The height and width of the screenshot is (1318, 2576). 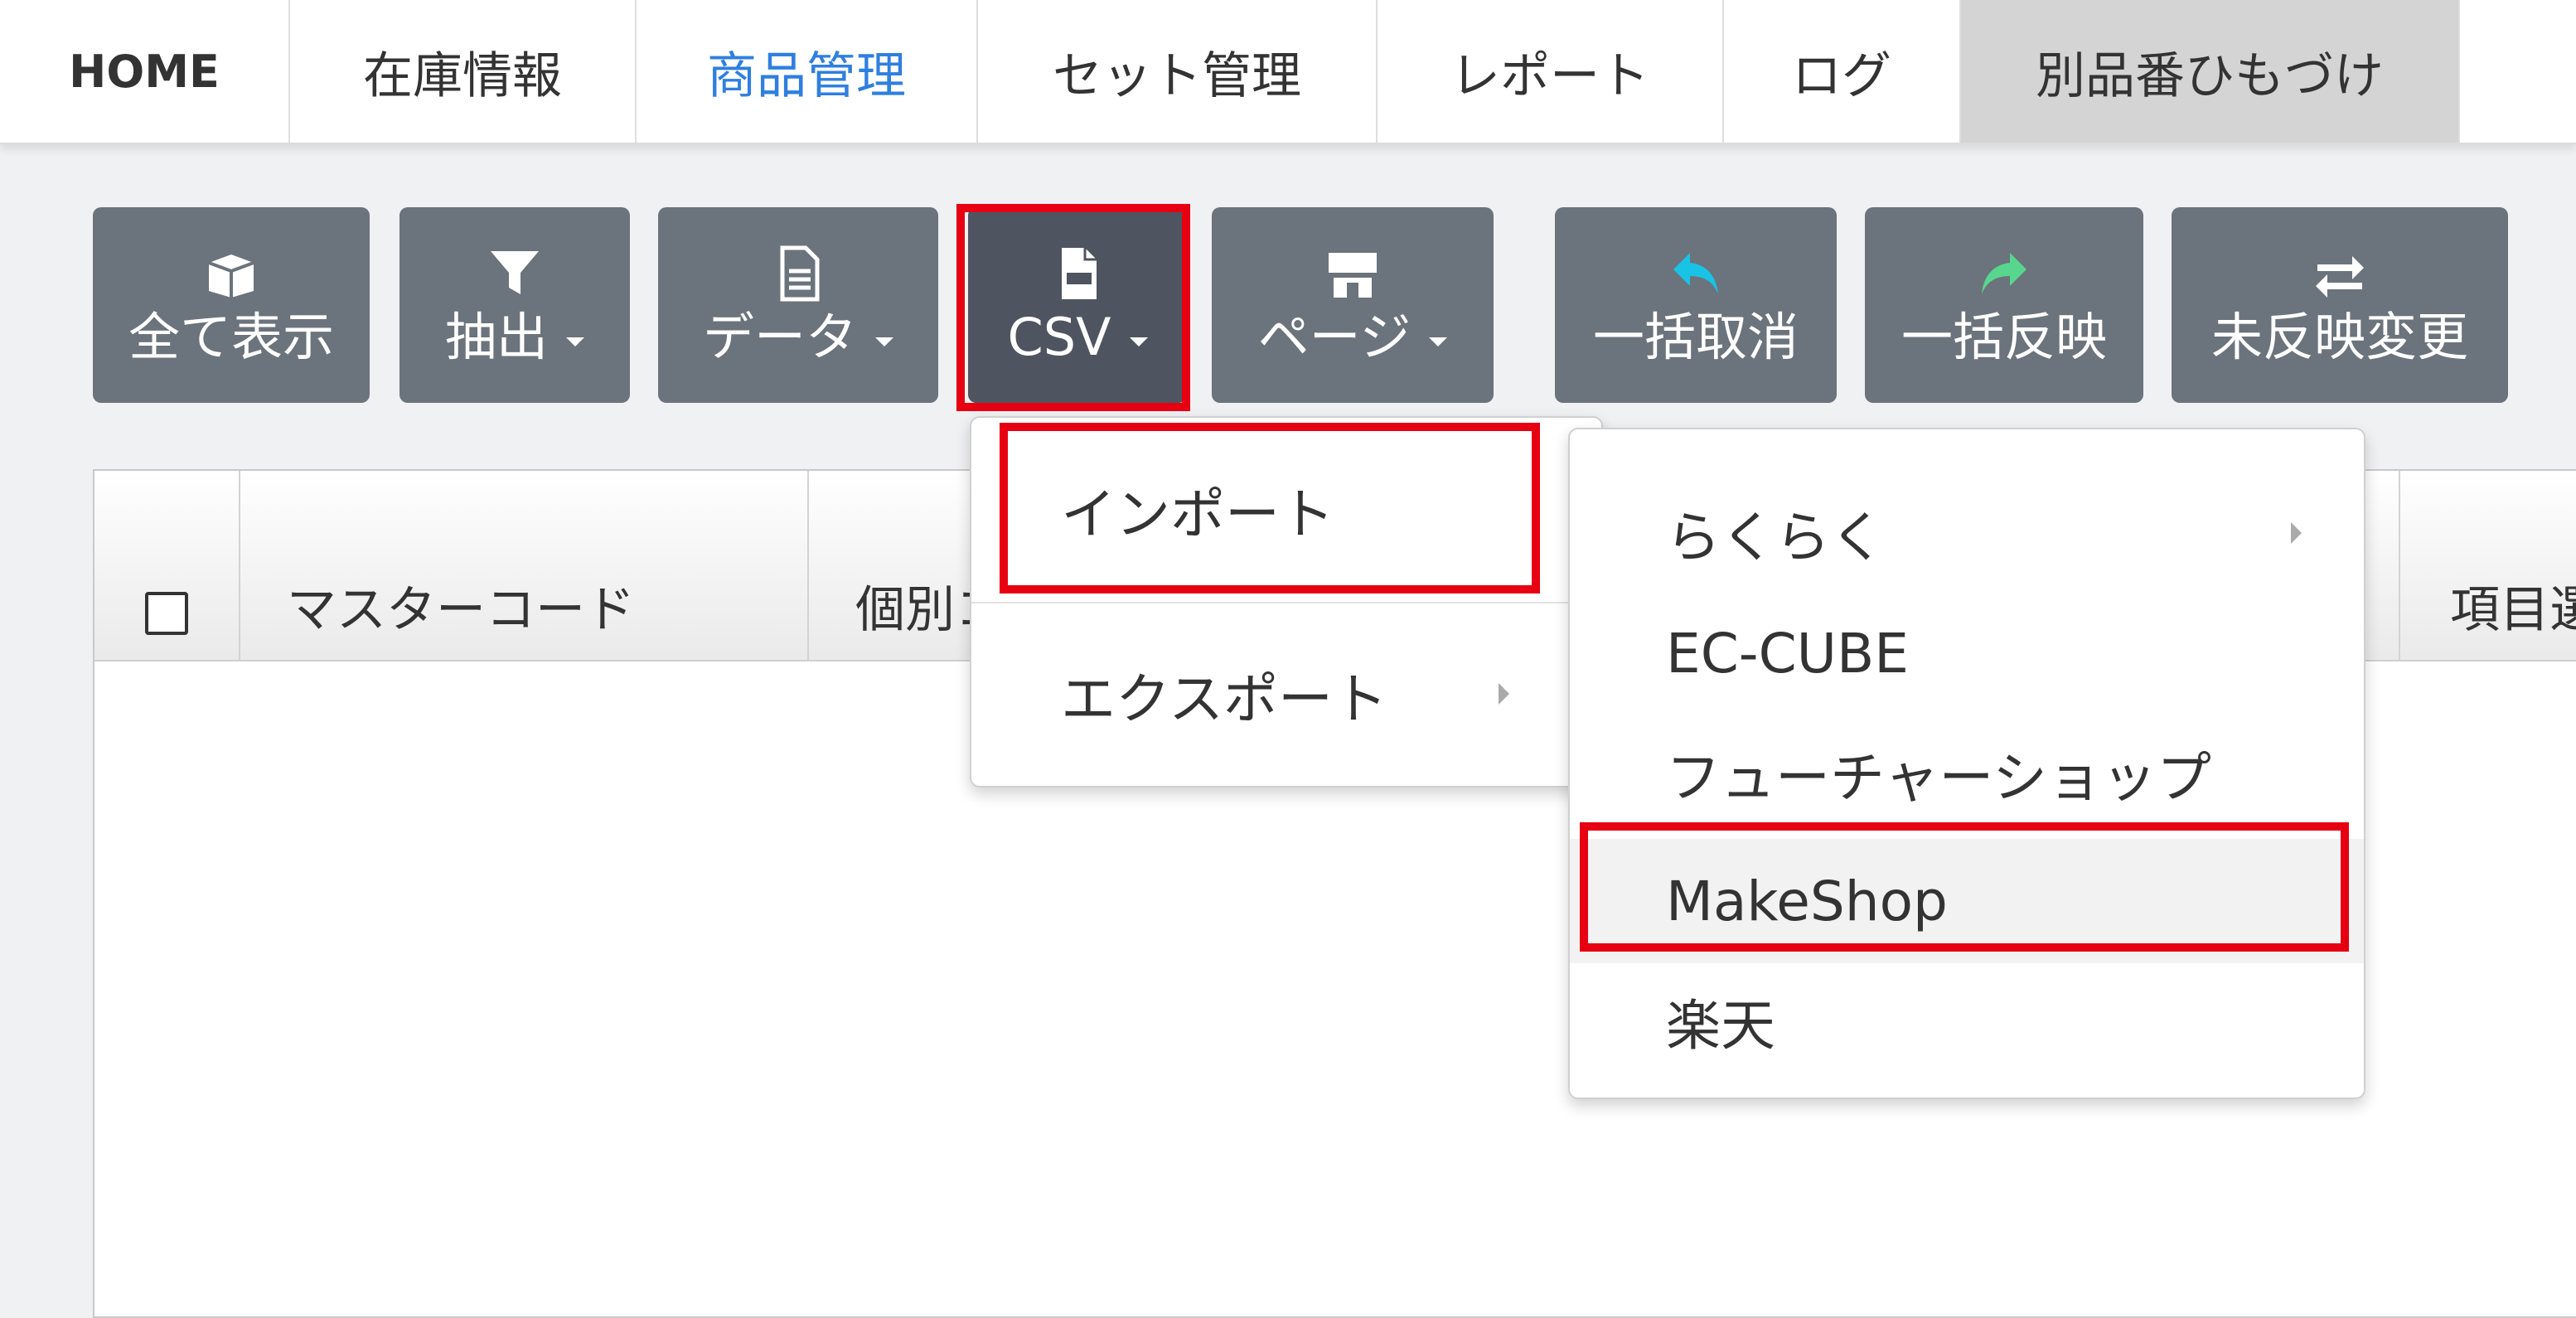 What do you see at coordinates (1720, 1026) in the screenshot?
I see `rakuten-label: 楽天` at bounding box center [1720, 1026].